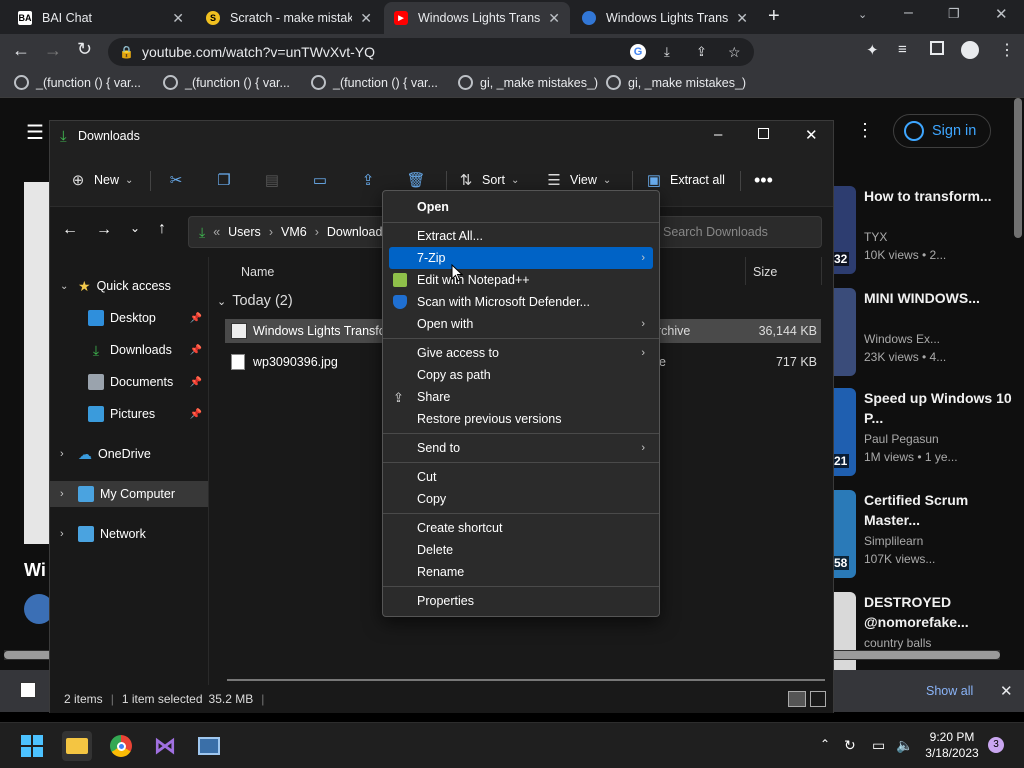 The image size is (1024, 768). Describe the element at coordinates (667, 52) in the screenshot. I see `install-icon: ⤓` at that location.